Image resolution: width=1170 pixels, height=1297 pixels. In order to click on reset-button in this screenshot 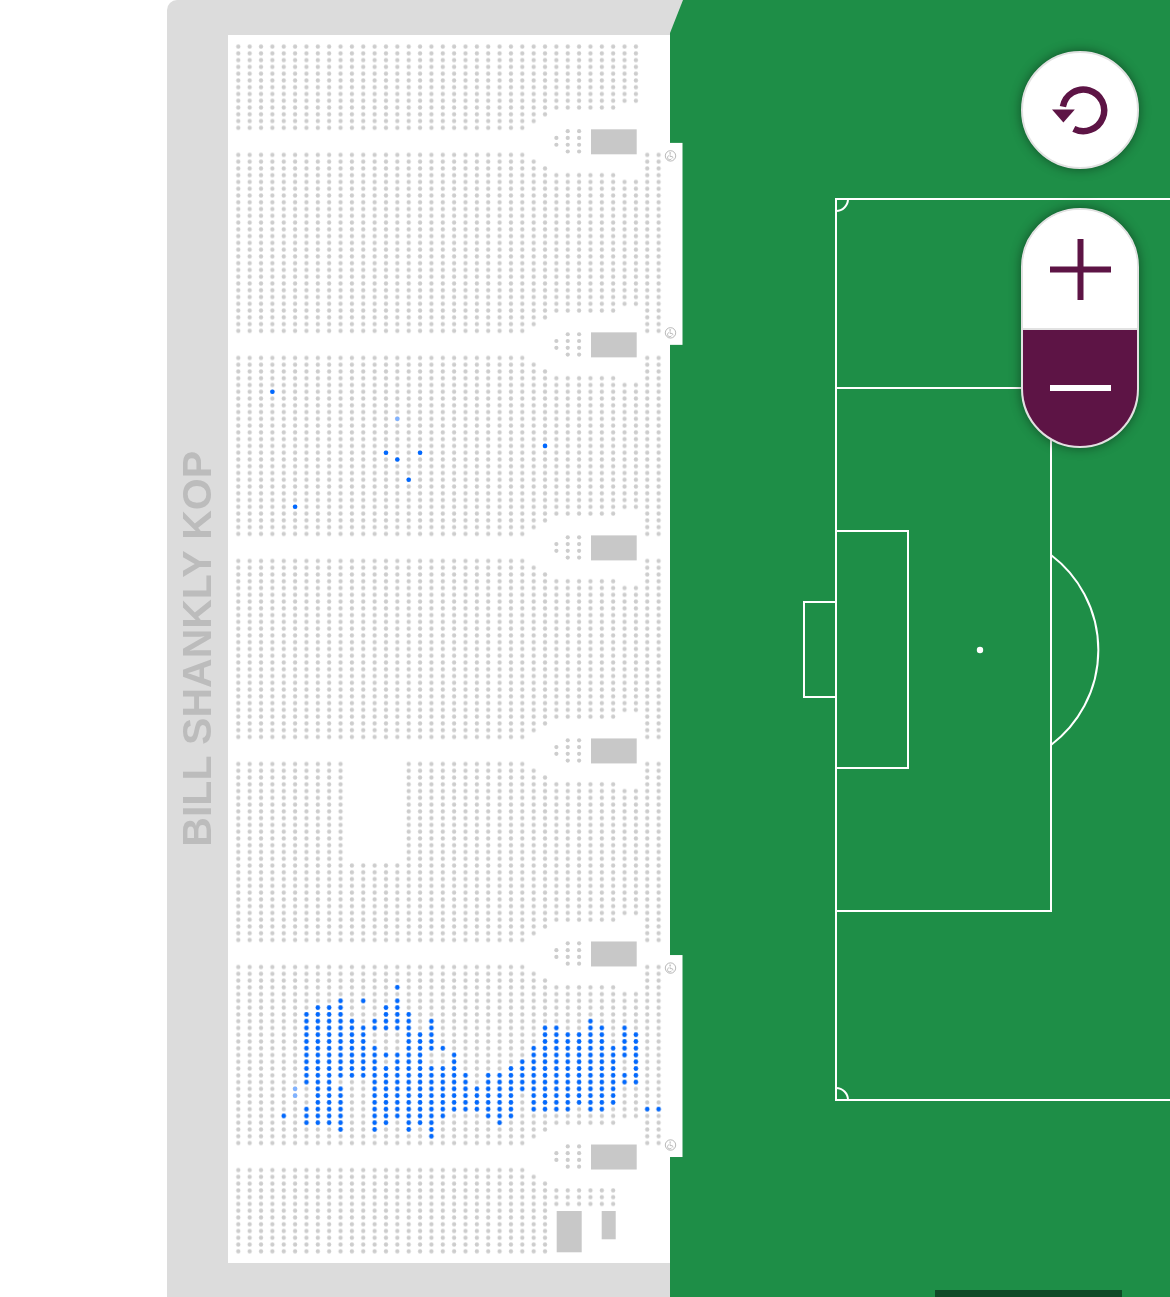, I will do `click(1080, 110)`.